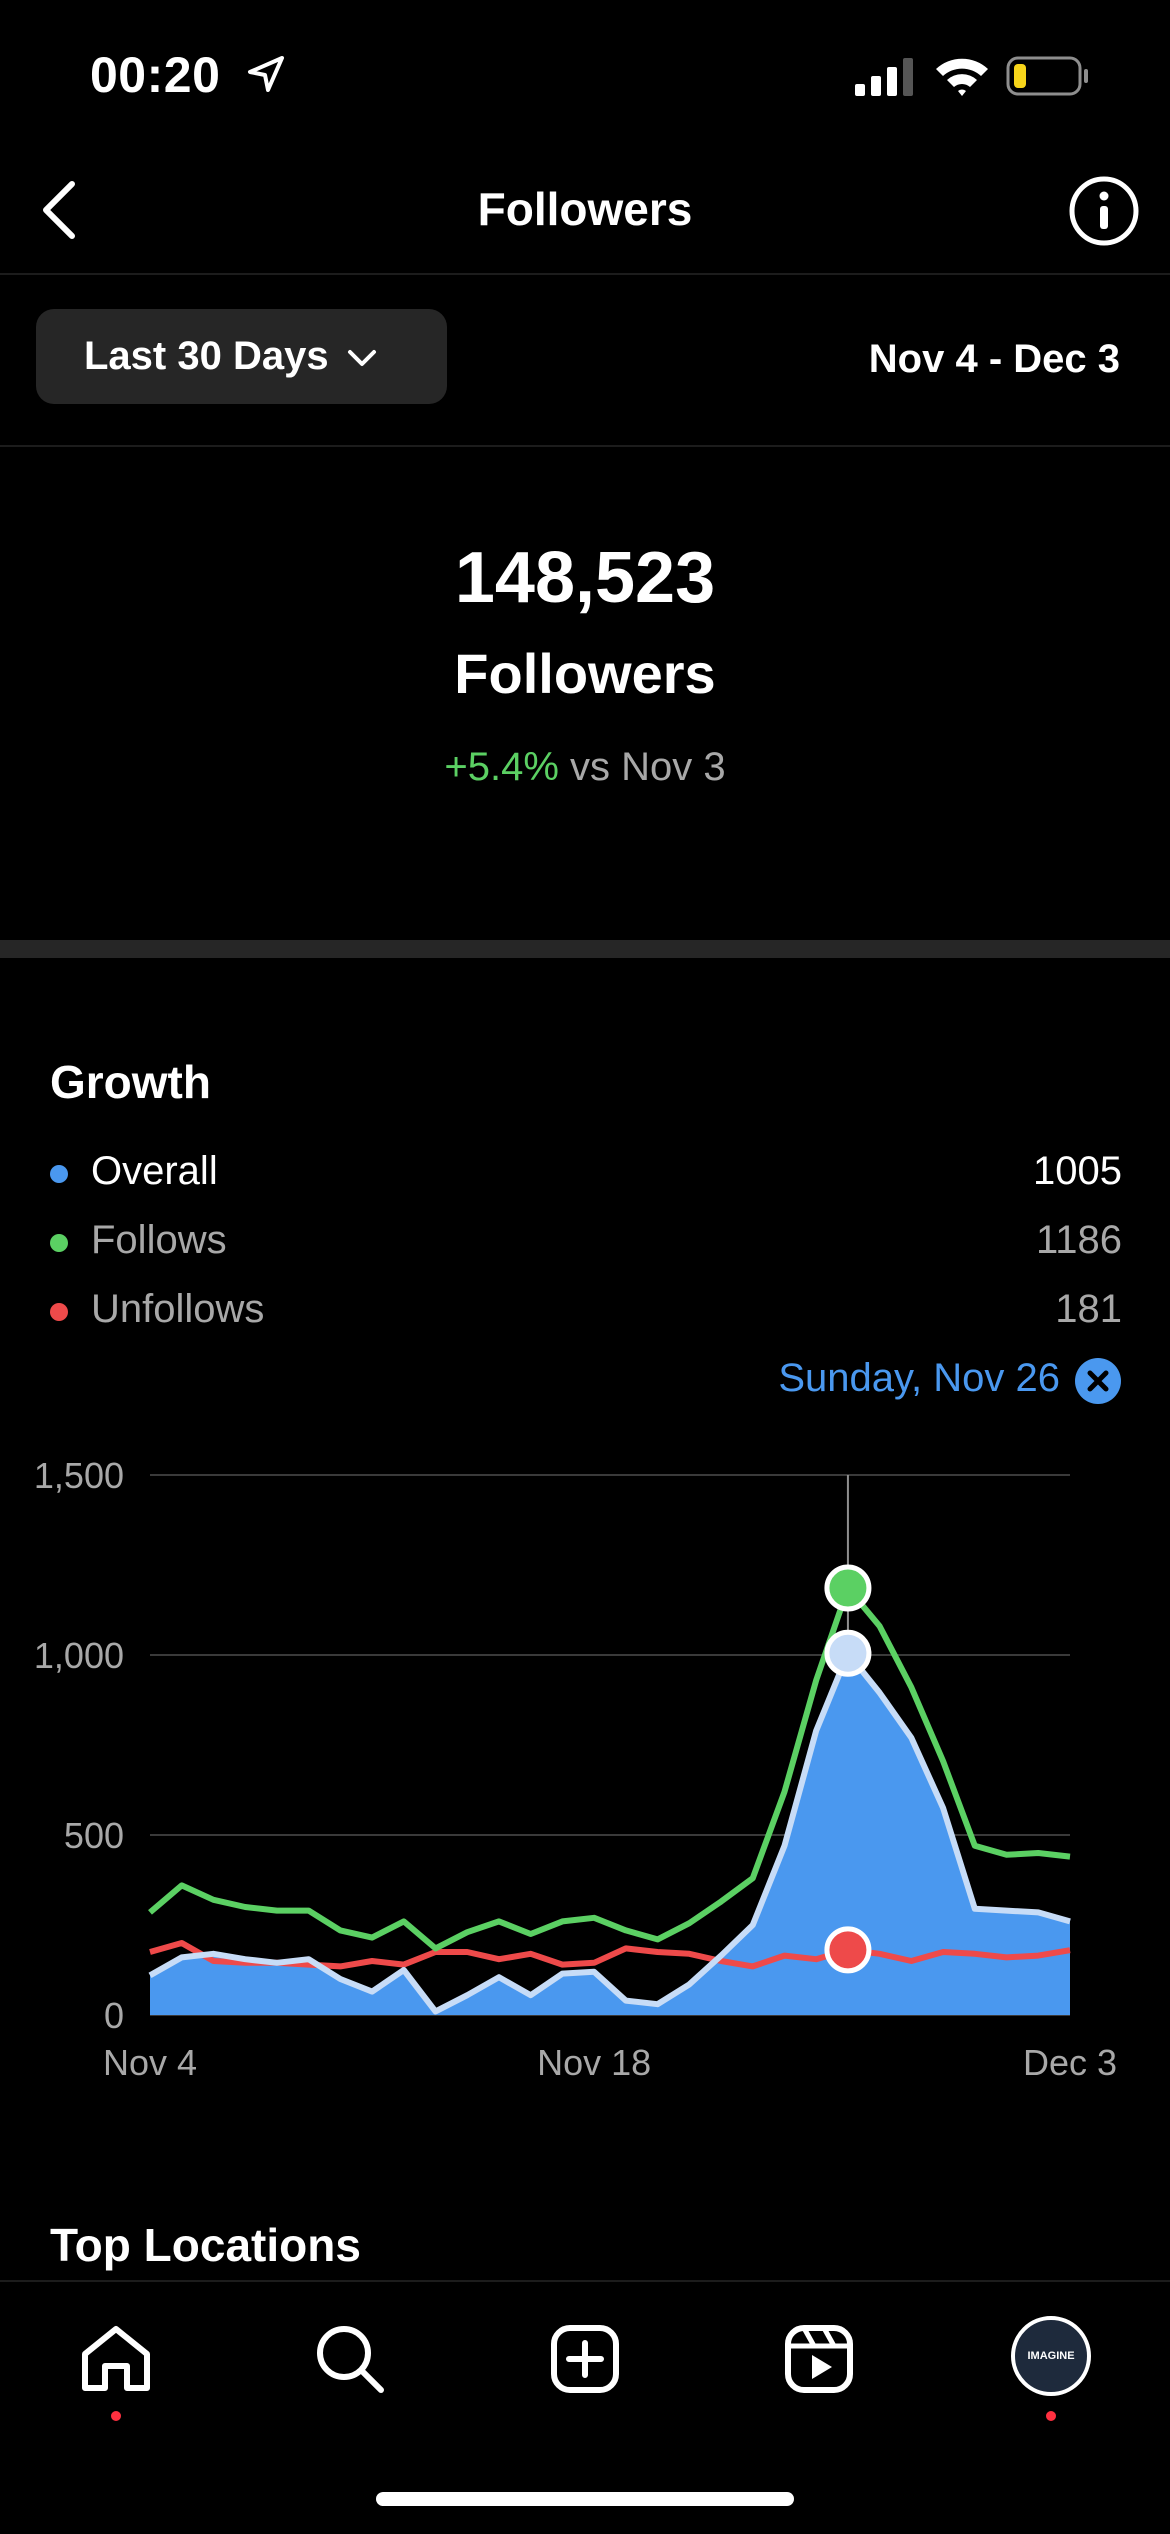 The width and height of the screenshot is (1170, 2534). I want to click on tab-reels, so click(819, 2359).